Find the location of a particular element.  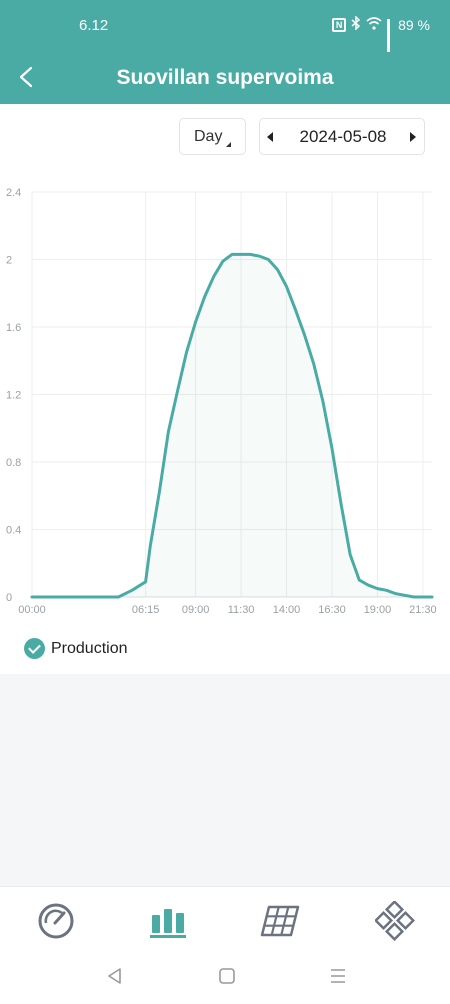

status-bar: 6.12 N 89 % is located at coordinates (225, 26).